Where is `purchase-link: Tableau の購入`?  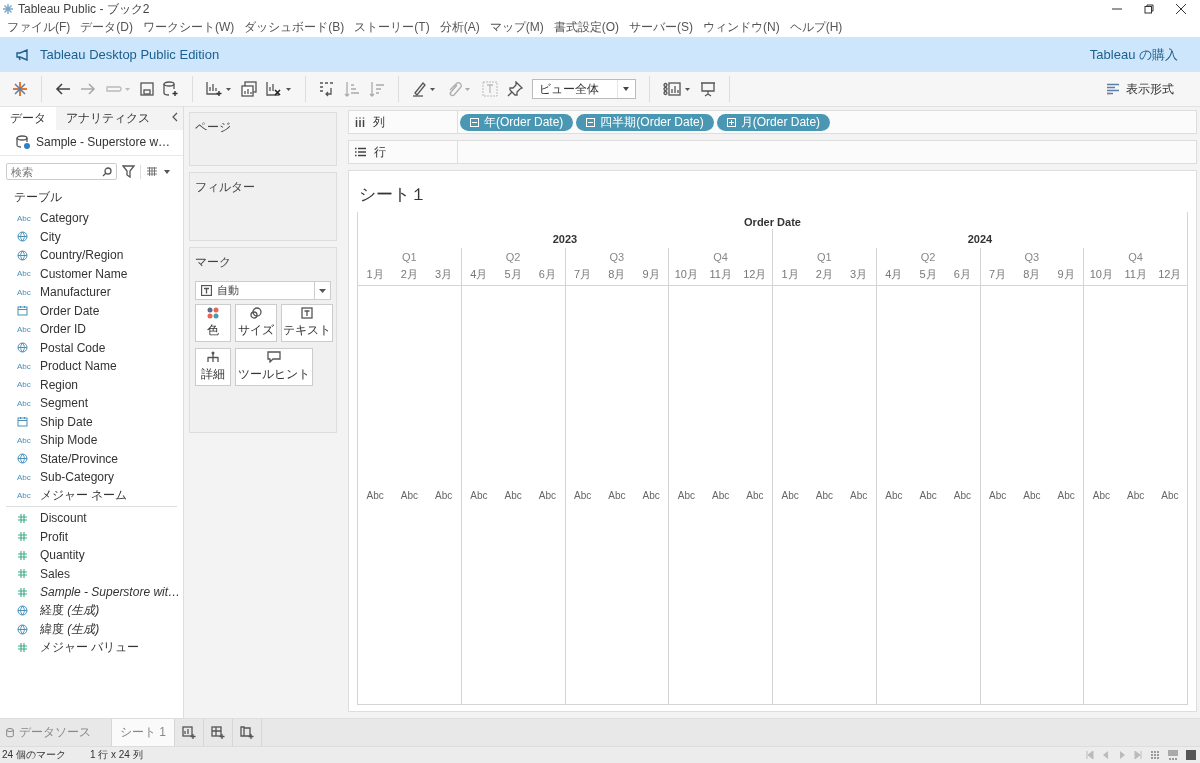 purchase-link: Tableau の購入 is located at coordinates (1137, 54).